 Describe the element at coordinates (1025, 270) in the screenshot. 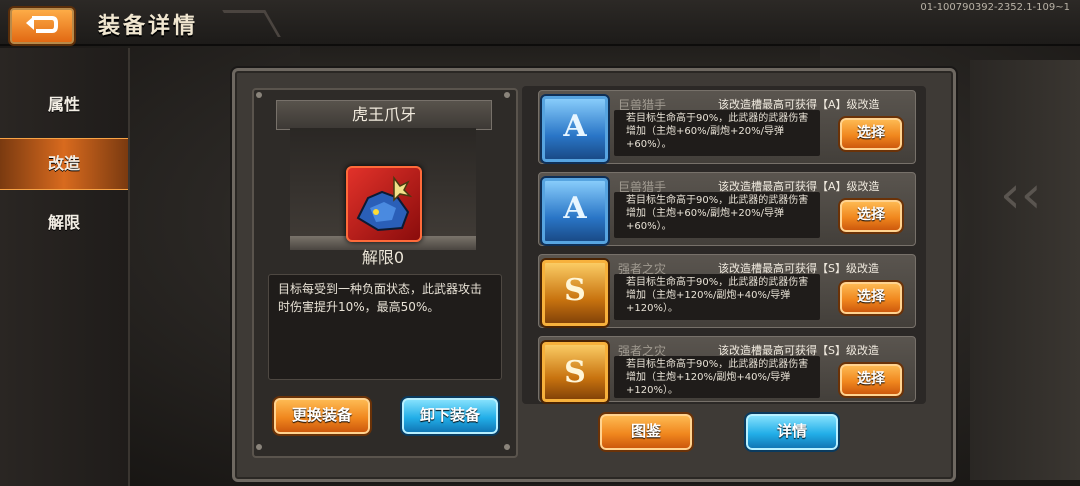

I see `background-wall-right` at that location.